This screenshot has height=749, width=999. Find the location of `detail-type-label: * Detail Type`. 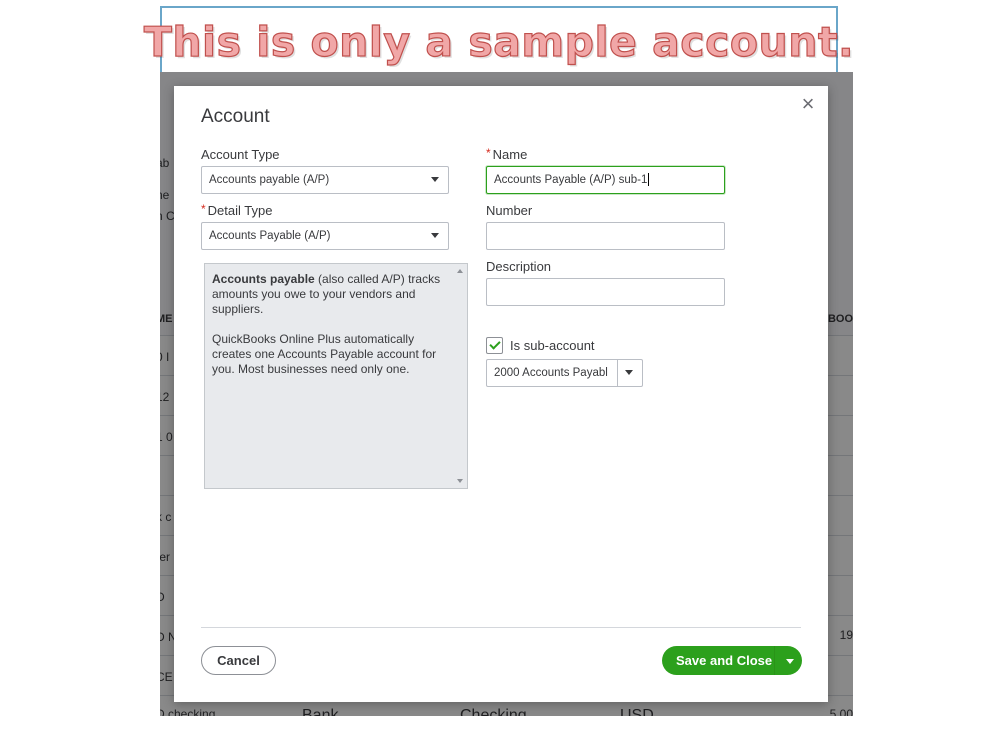

detail-type-label: * Detail Type is located at coordinates (237, 210).